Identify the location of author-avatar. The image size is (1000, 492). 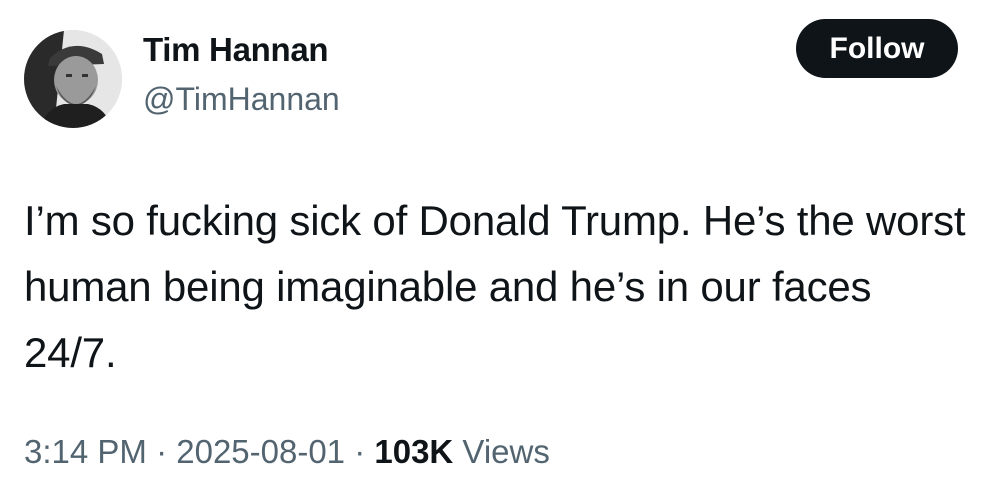
(73, 79).